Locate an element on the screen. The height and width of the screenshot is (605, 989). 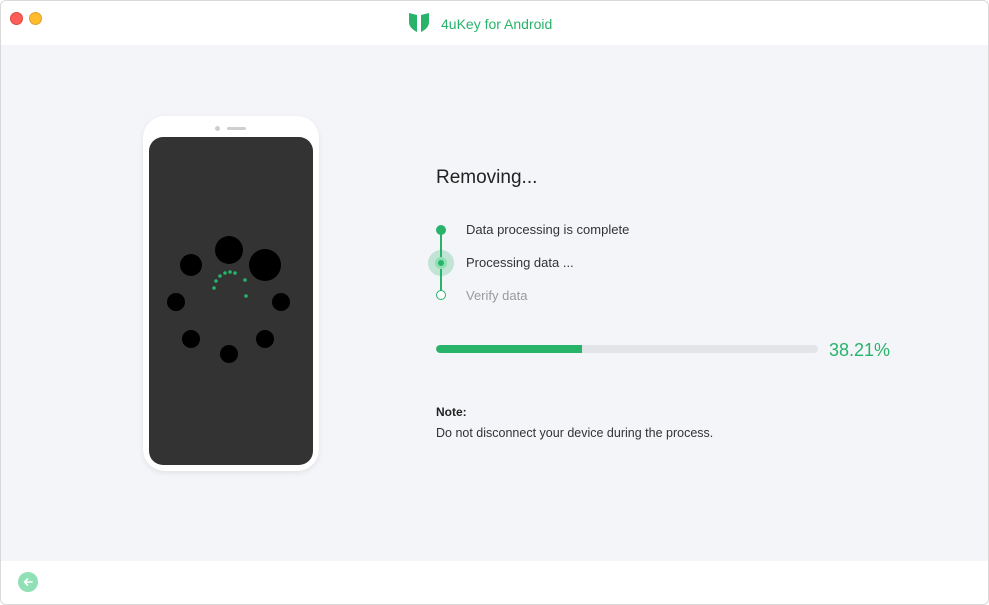
progress-bar-fill is located at coordinates (509, 349).